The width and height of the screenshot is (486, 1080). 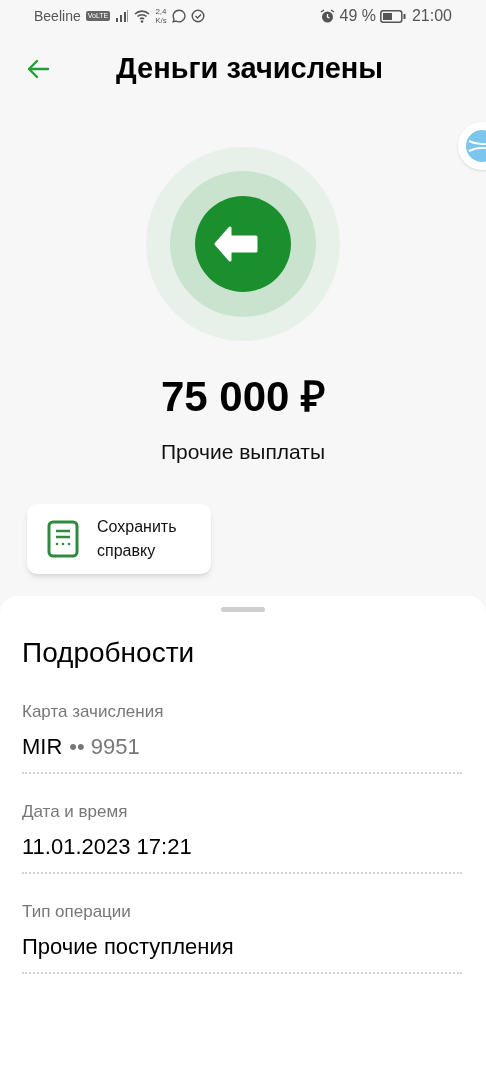 What do you see at coordinates (431, 16) in the screenshot?
I see `clock-time: 21:00` at bounding box center [431, 16].